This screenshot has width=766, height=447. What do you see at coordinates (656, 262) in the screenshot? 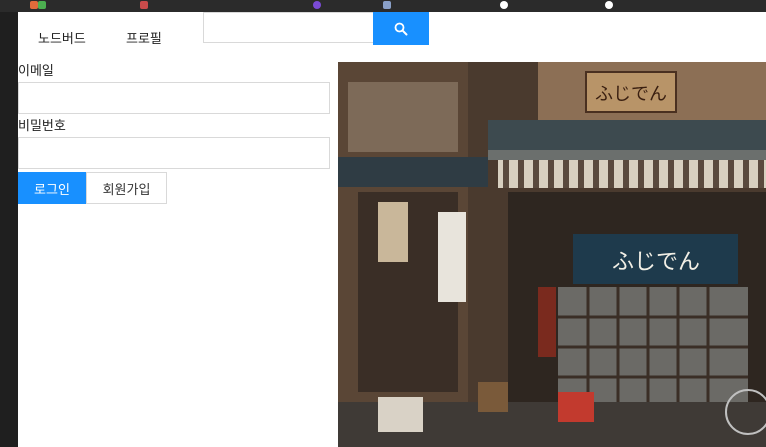
I see `noren-shop-sign: ふじでん` at bounding box center [656, 262].